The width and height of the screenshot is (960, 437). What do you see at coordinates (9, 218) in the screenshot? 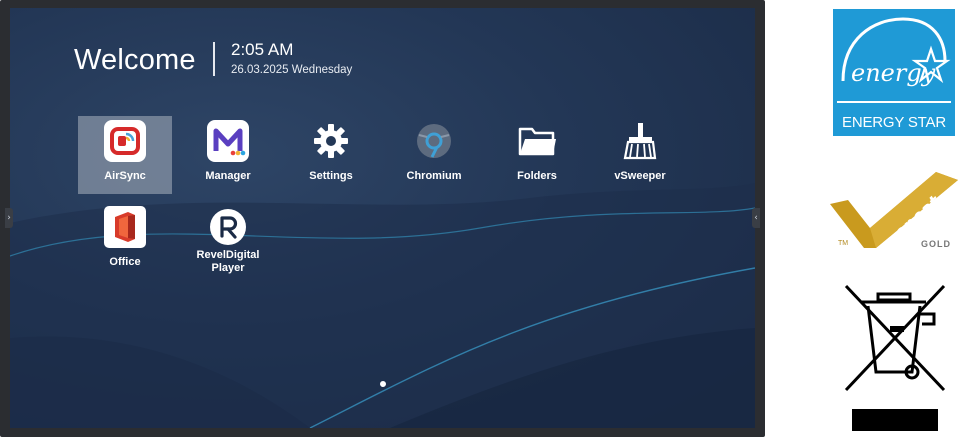
I see `left-edge-handle: ›` at bounding box center [9, 218].